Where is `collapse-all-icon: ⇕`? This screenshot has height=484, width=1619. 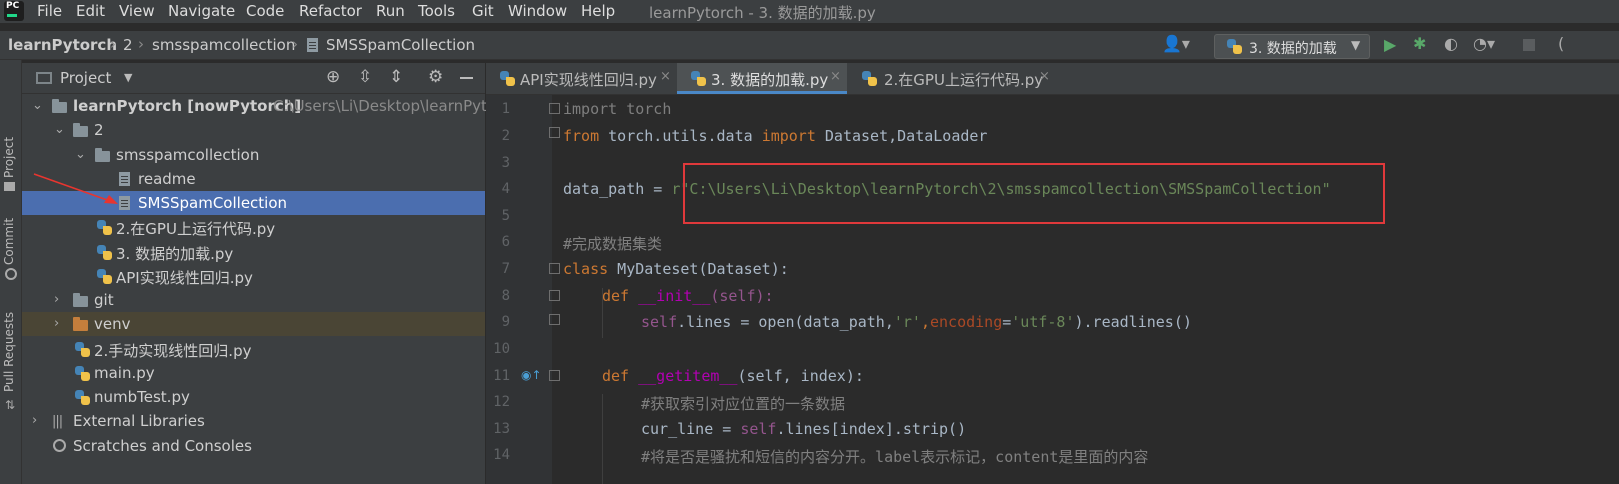 collapse-all-icon: ⇕ is located at coordinates (396, 77).